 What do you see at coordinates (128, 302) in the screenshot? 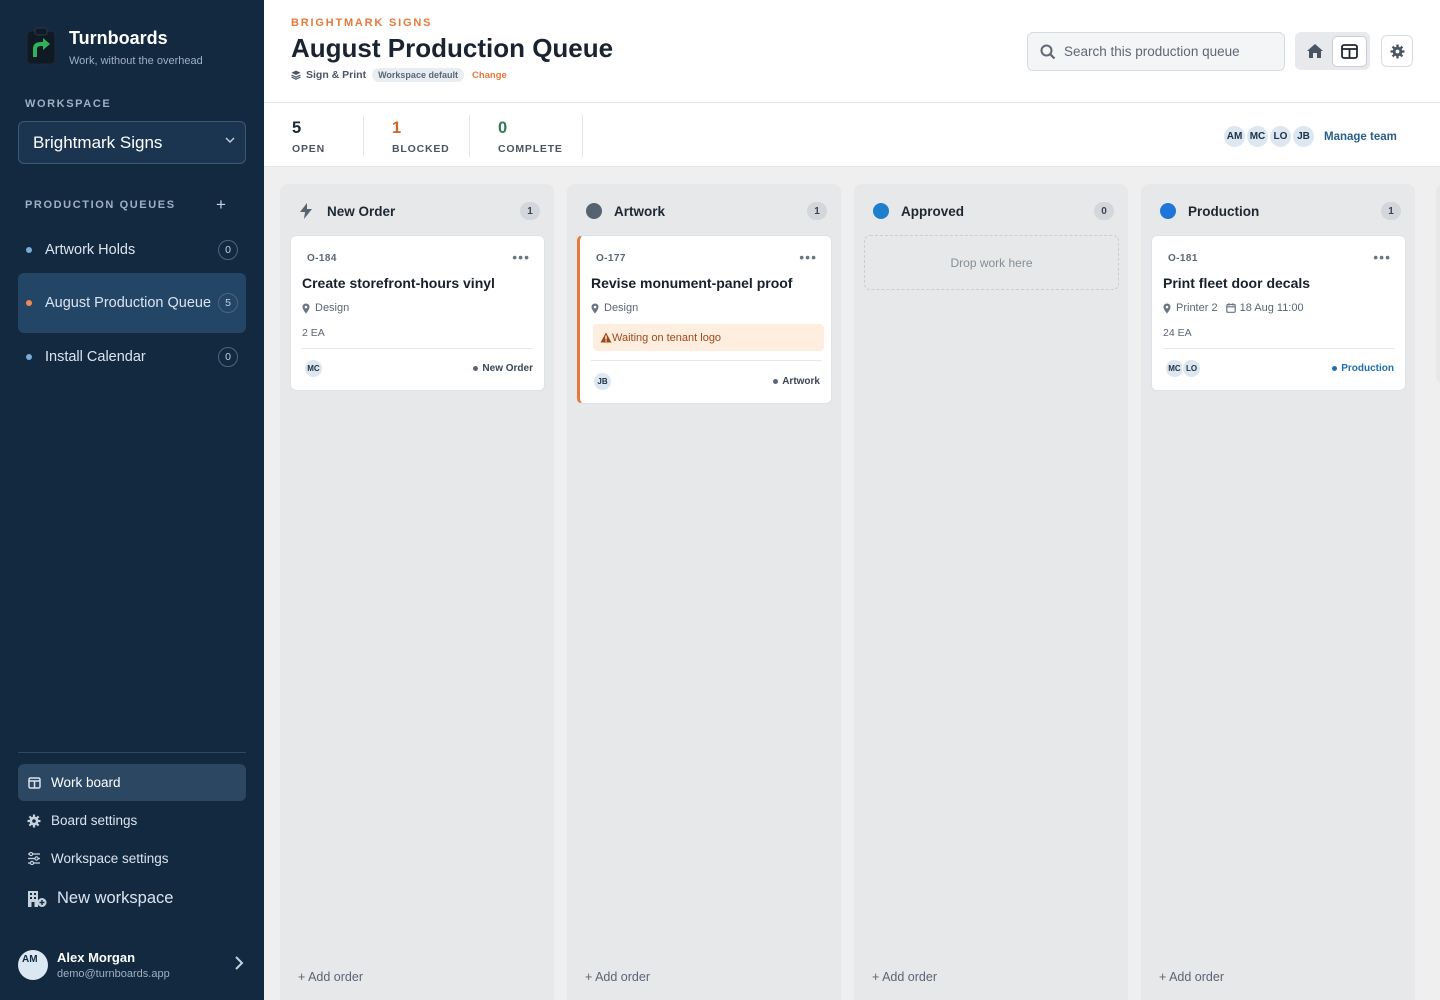
I see `queue-label: August Production Queue` at bounding box center [128, 302].